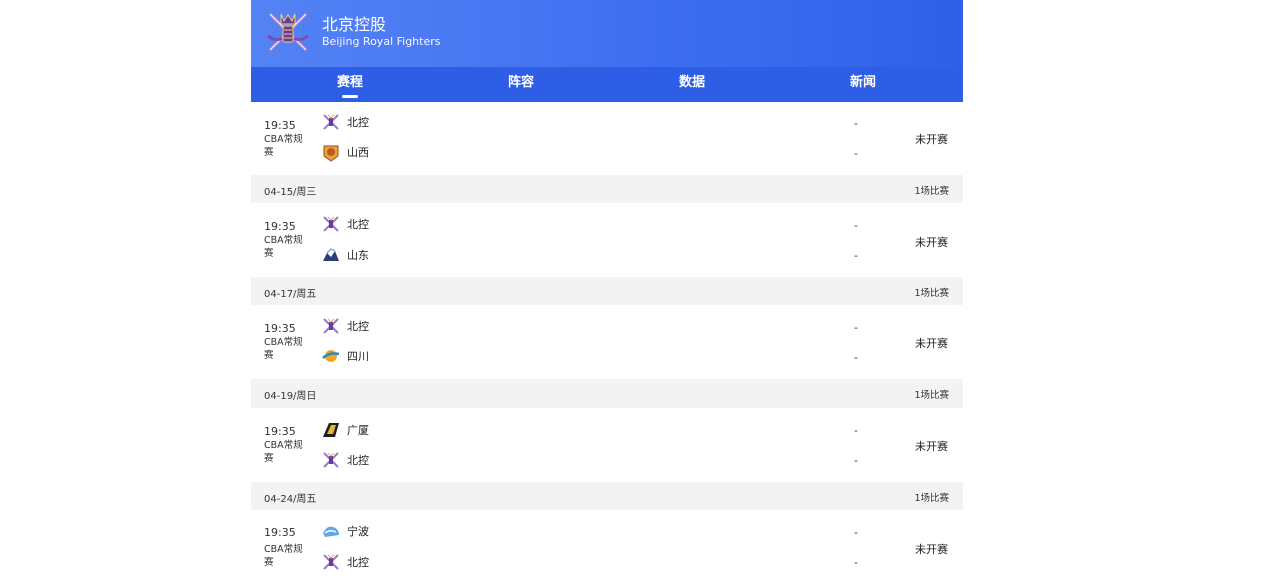  I want to click on tab-stats: 数据, so click(692, 84).